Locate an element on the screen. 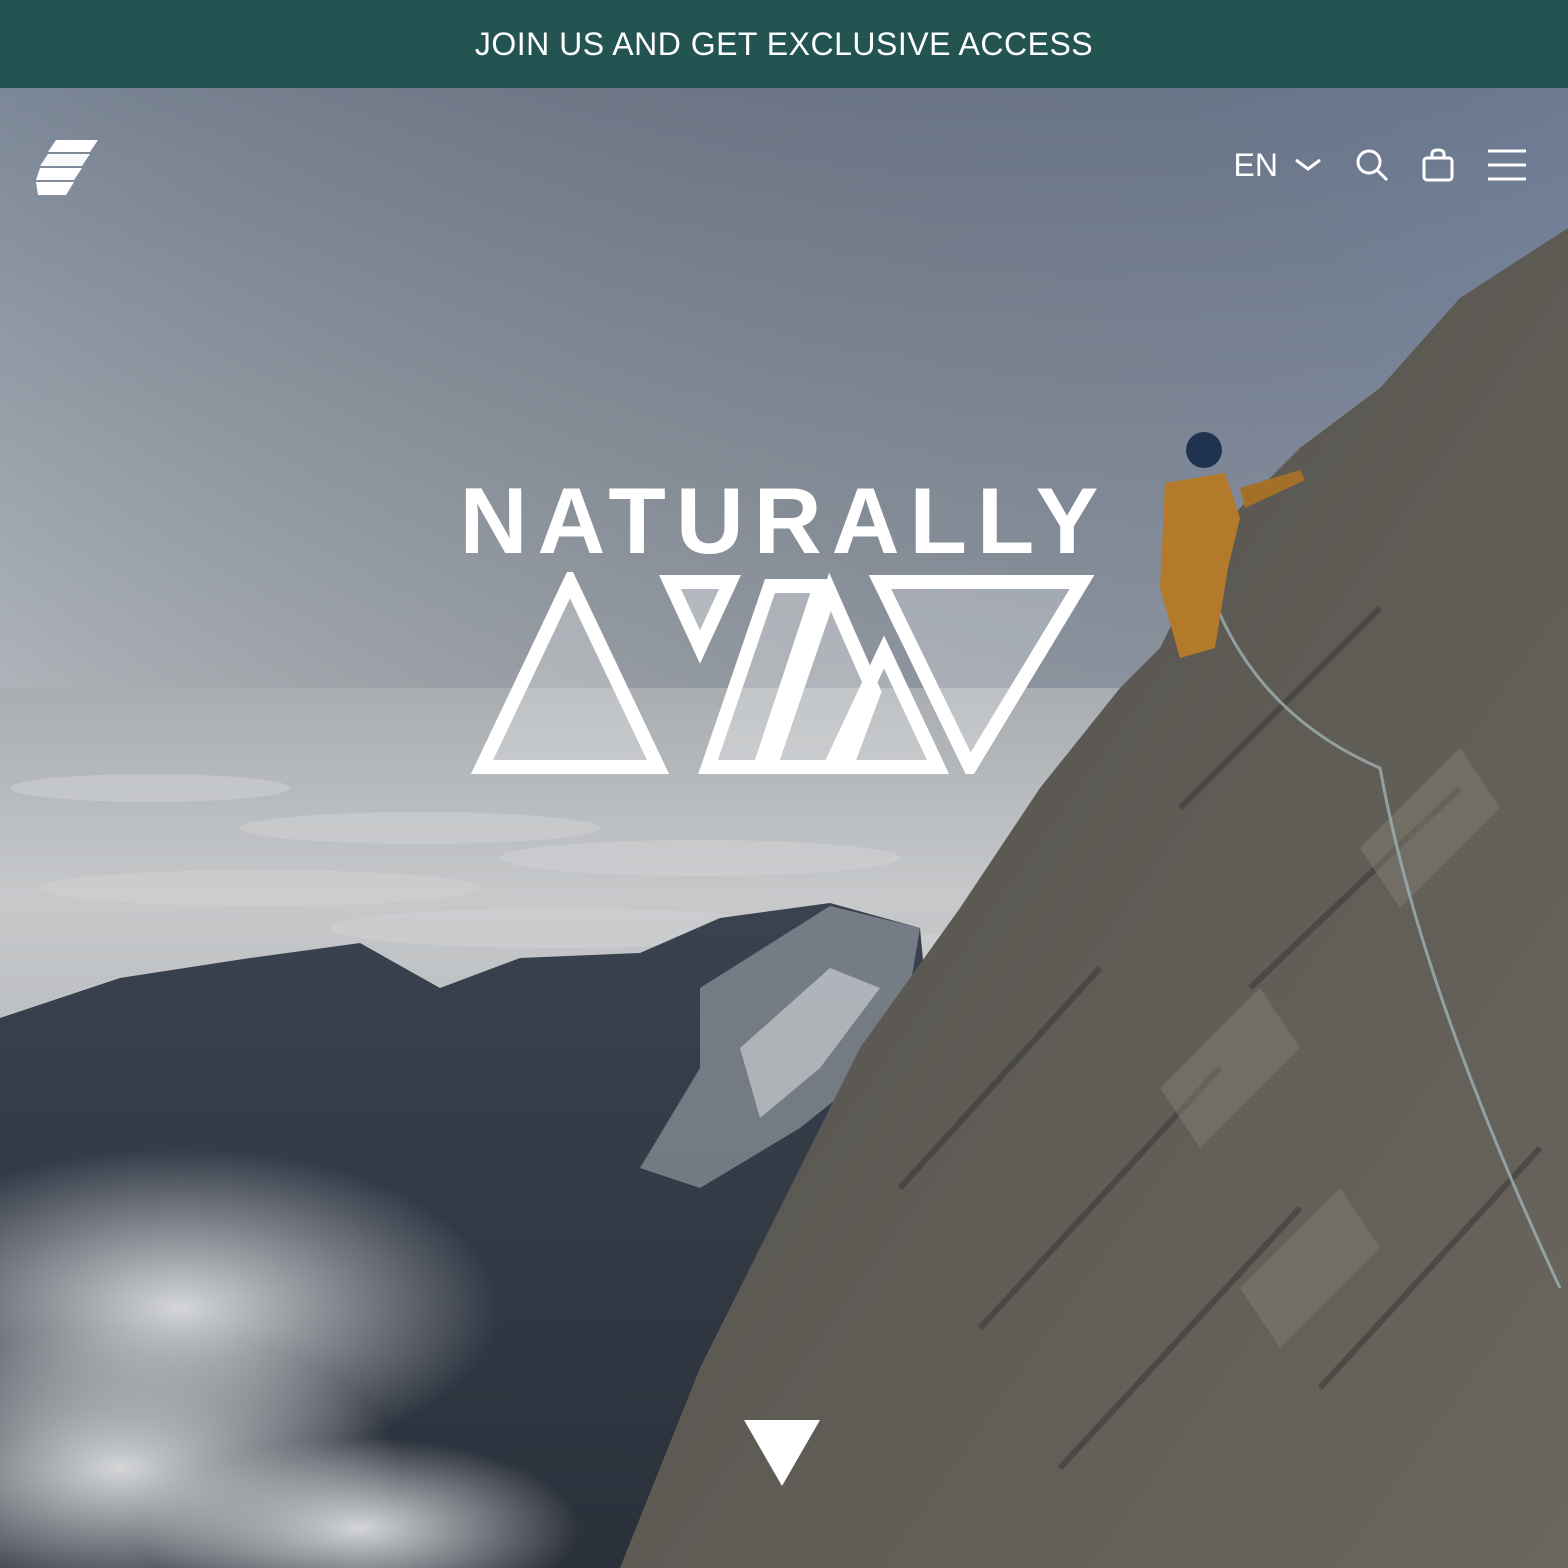  mountain-triangles-mark is located at coordinates (782, 673).